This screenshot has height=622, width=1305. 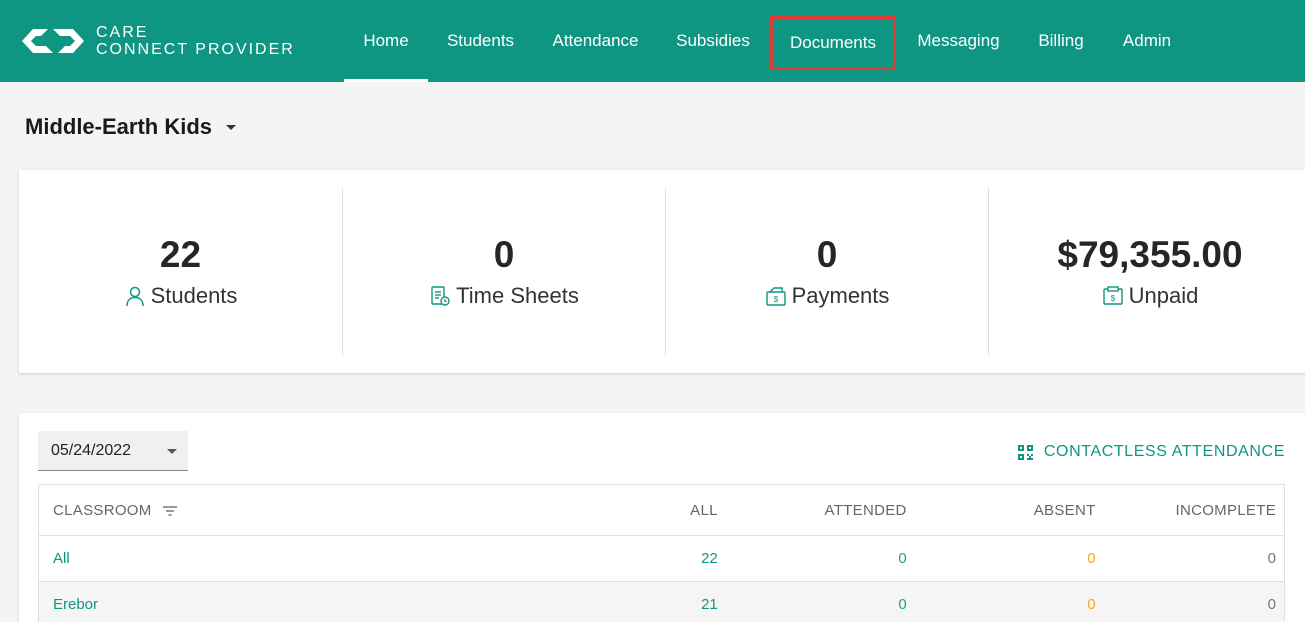 What do you see at coordinates (325, 558) in the screenshot?
I see `cell-classroom: All` at bounding box center [325, 558].